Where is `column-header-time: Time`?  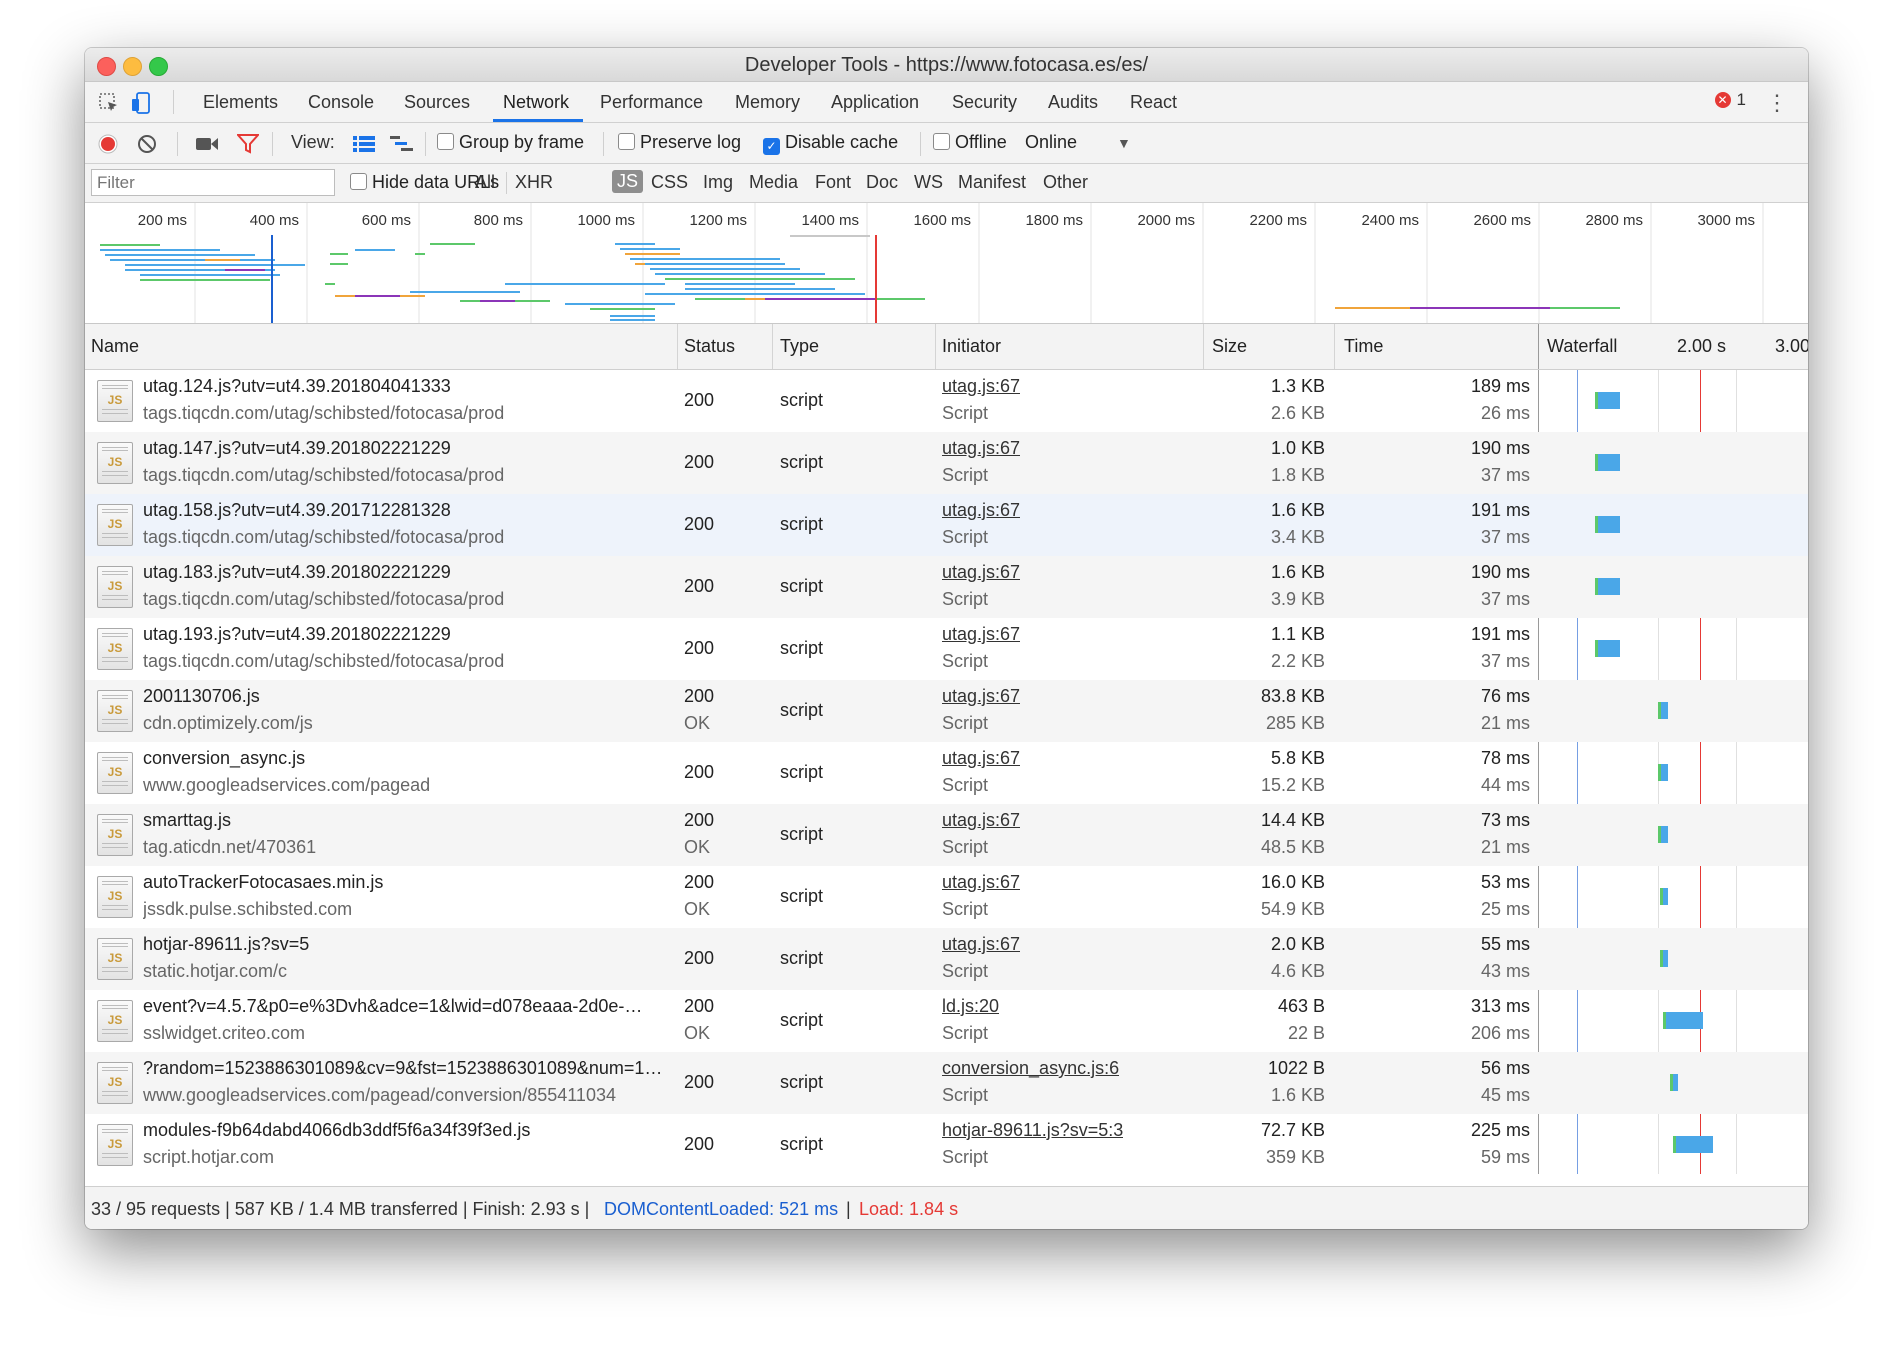
column-header-time: Time is located at coordinates (1363, 346).